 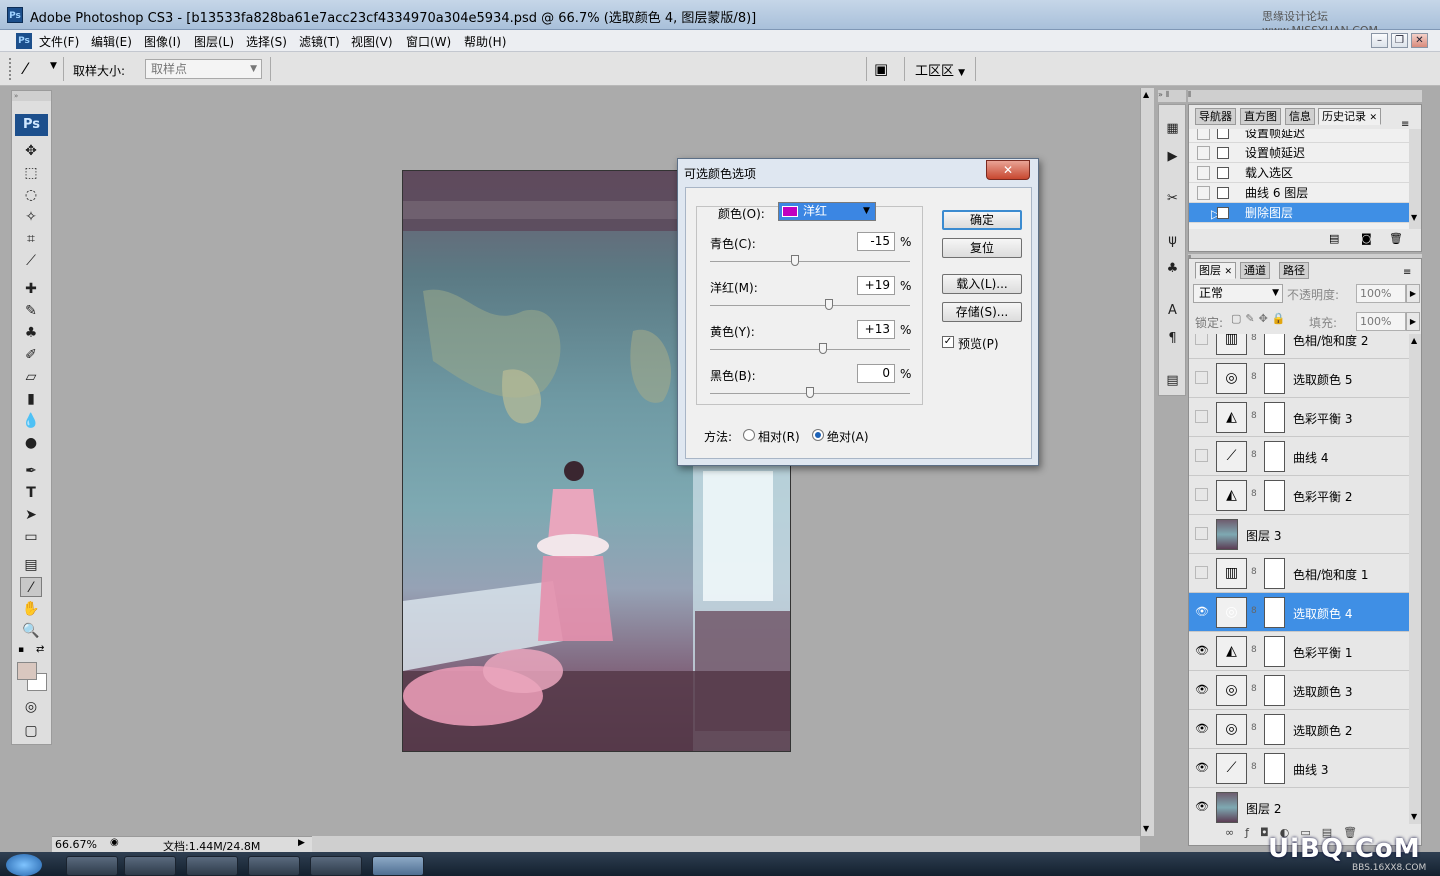 What do you see at coordinates (1350, 116) in the screenshot?
I see `tab-history: 历史记录 ✕` at bounding box center [1350, 116].